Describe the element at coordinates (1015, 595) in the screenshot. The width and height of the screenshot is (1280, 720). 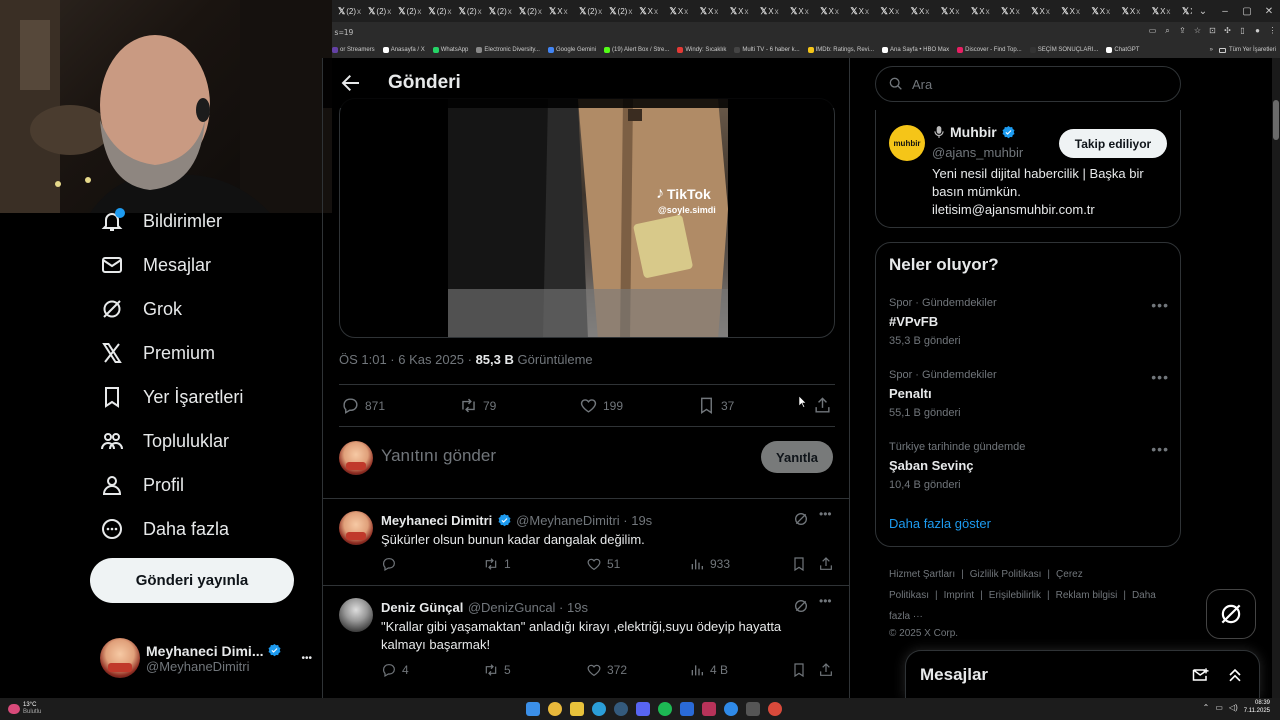
I see `footer-link: Erişilebilirlik` at that location.